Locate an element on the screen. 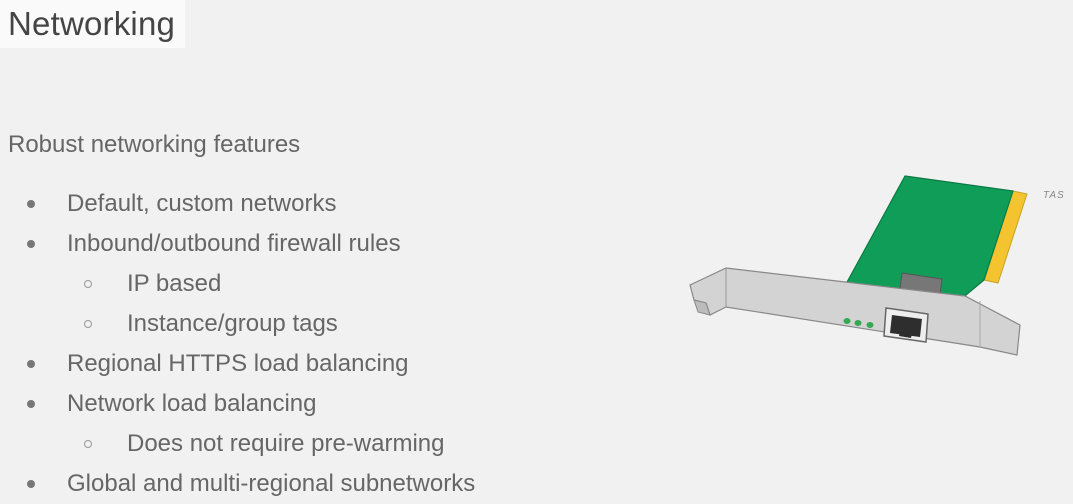 This screenshot has height=504, width=1073. artist-signature: TAS is located at coordinates (1054, 195).